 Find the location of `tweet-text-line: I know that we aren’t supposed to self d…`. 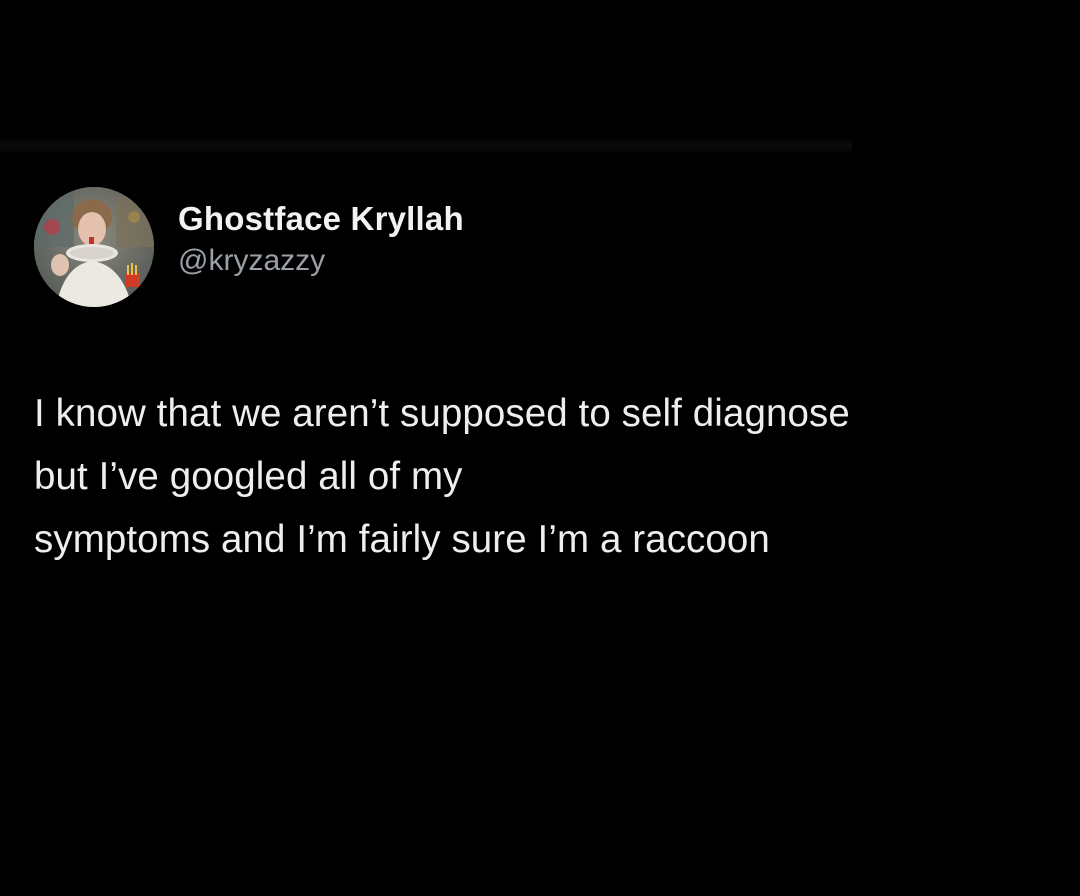

tweet-text-line: I know that we aren’t supposed to self d… is located at coordinates (442, 413).